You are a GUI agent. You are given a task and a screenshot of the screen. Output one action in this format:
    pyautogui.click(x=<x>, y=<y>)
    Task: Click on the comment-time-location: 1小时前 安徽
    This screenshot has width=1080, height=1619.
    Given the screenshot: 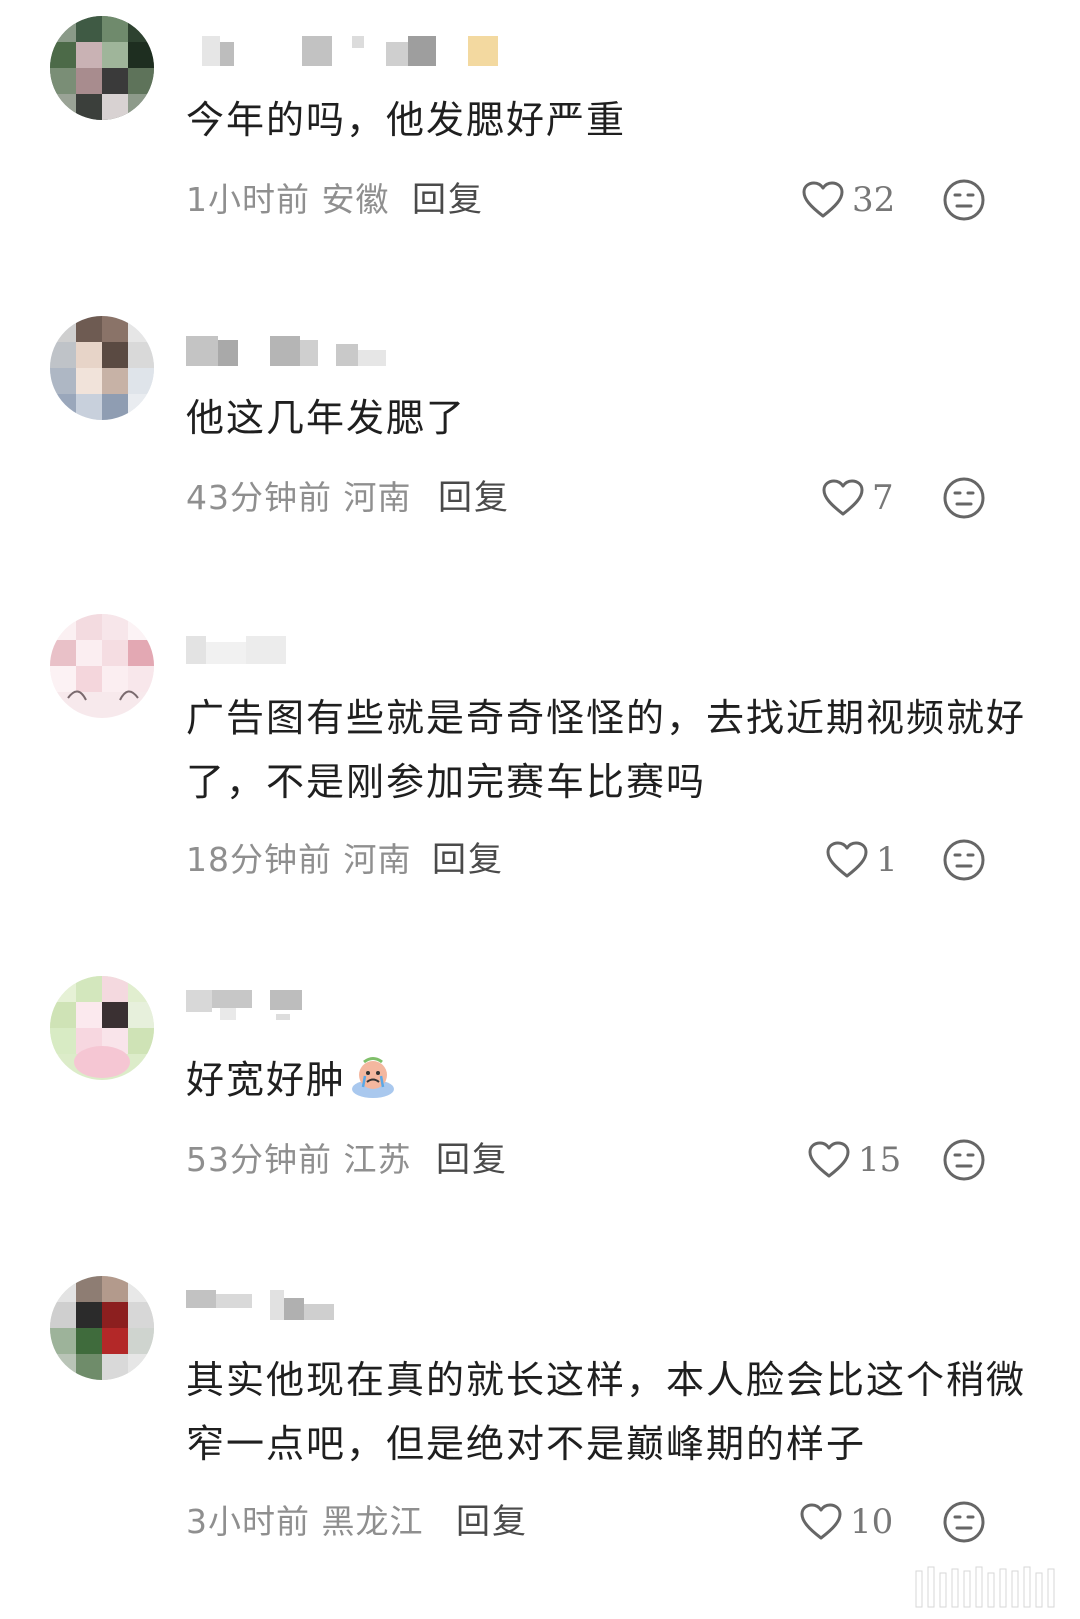 What is the action you would take?
    pyautogui.click(x=288, y=199)
    